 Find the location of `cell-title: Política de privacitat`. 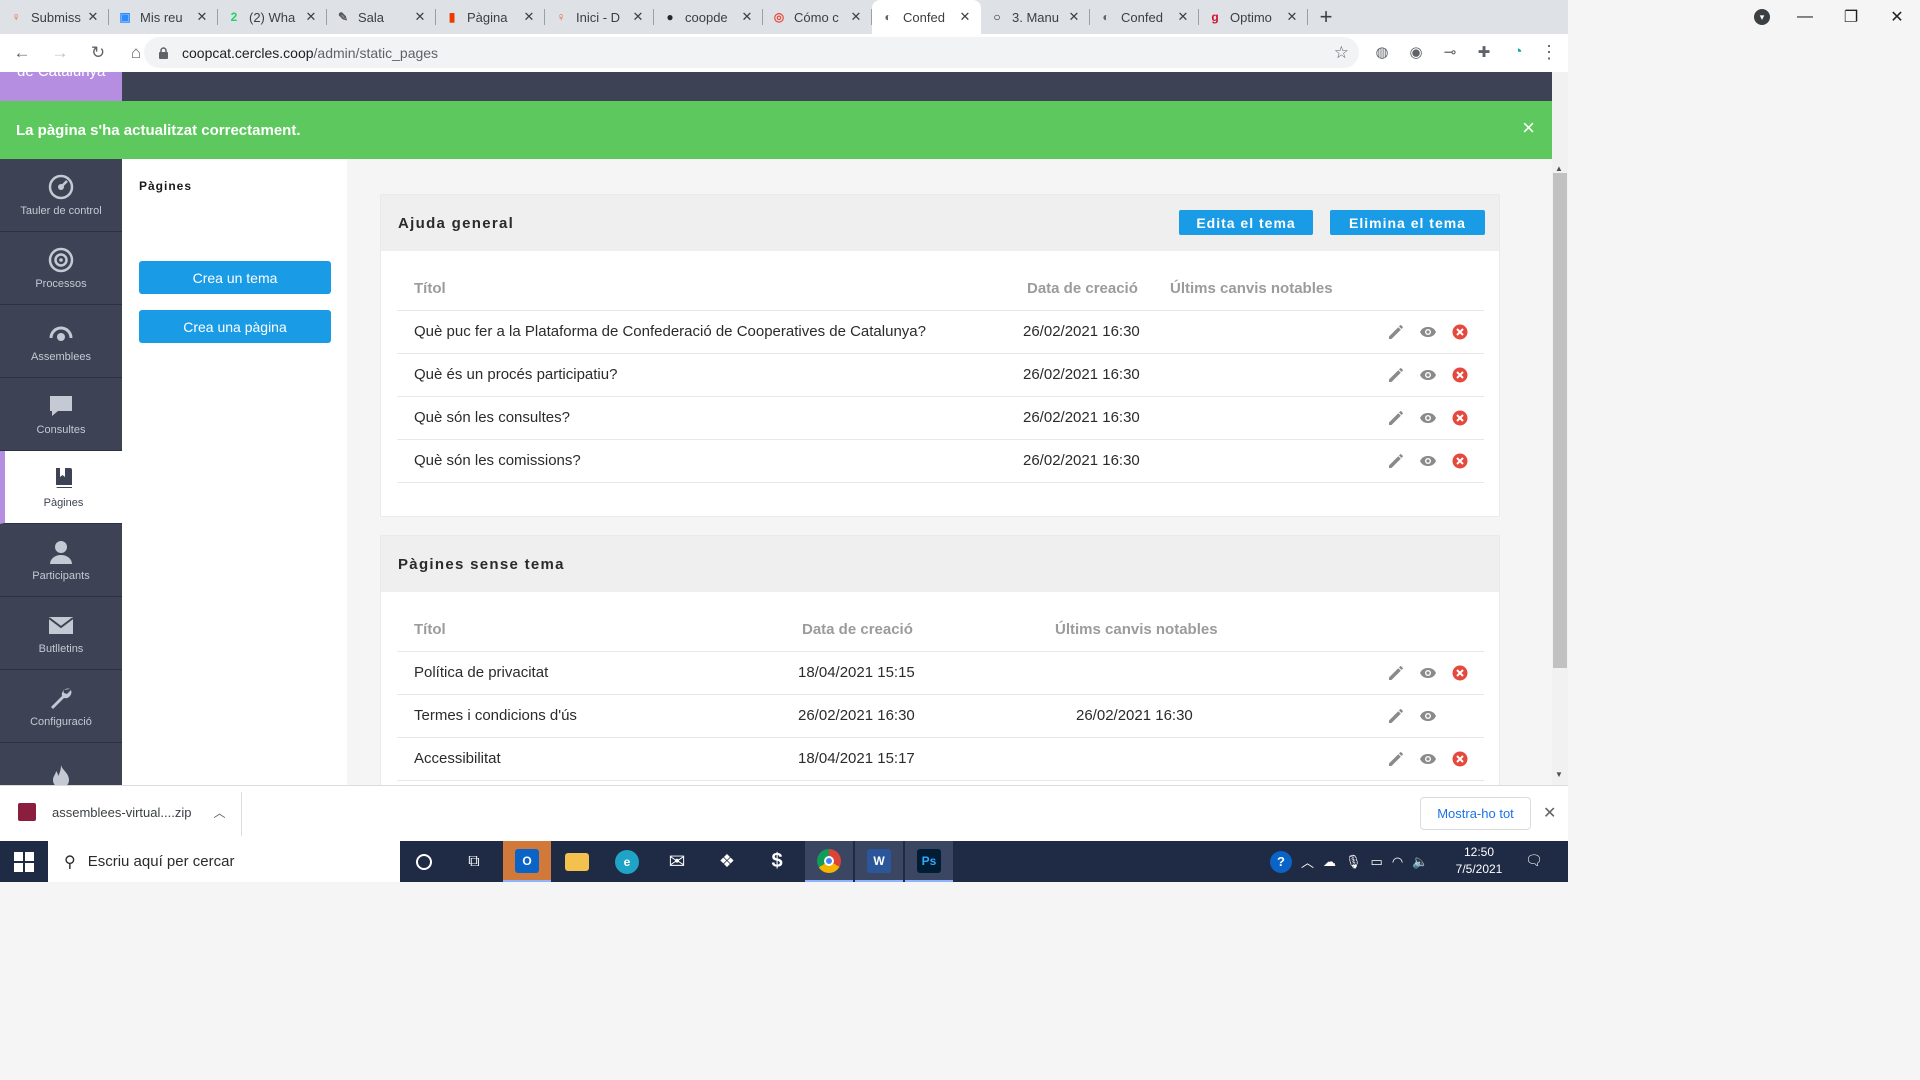

cell-title: Política de privacitat is located at coordinates (589, 673).